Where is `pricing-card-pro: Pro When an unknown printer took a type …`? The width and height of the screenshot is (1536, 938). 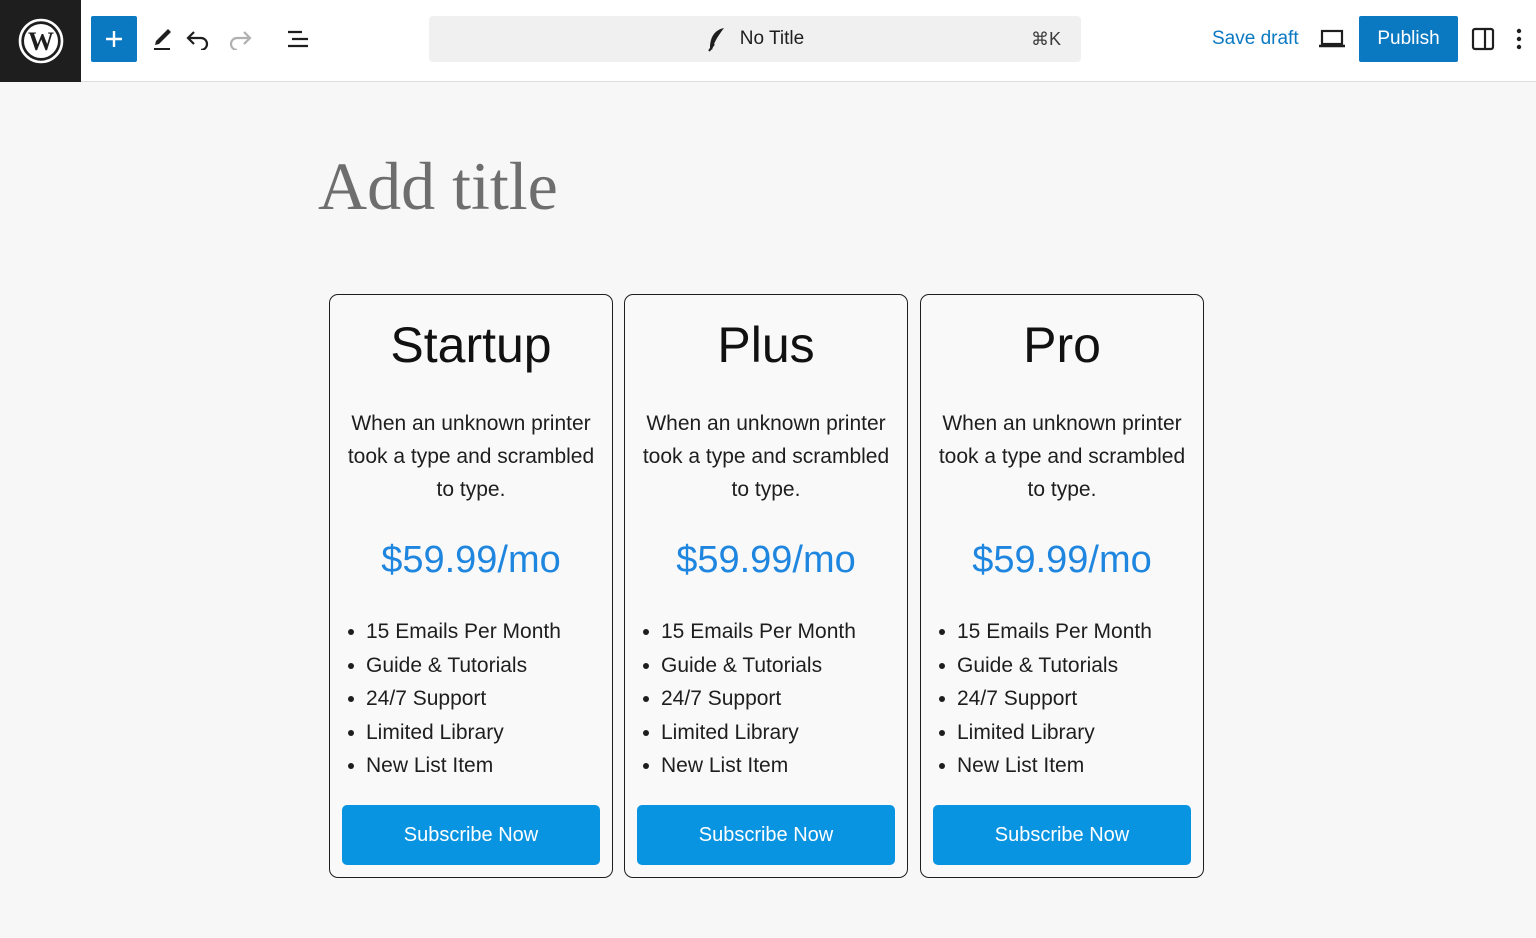 pricing-card-pro: Pro When an unknown printer took a type … is located at coordinates (1062, 586).